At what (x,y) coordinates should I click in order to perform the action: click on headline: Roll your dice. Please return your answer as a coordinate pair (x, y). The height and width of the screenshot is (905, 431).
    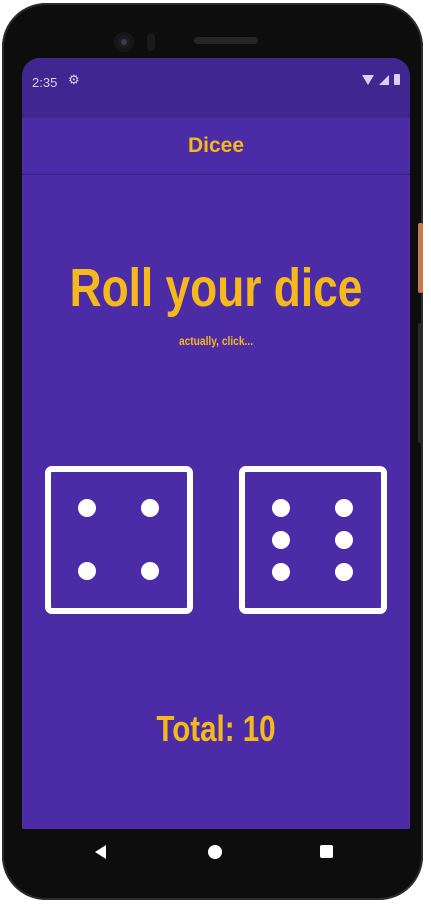
    Looking at the image, I should click on (216, 288).